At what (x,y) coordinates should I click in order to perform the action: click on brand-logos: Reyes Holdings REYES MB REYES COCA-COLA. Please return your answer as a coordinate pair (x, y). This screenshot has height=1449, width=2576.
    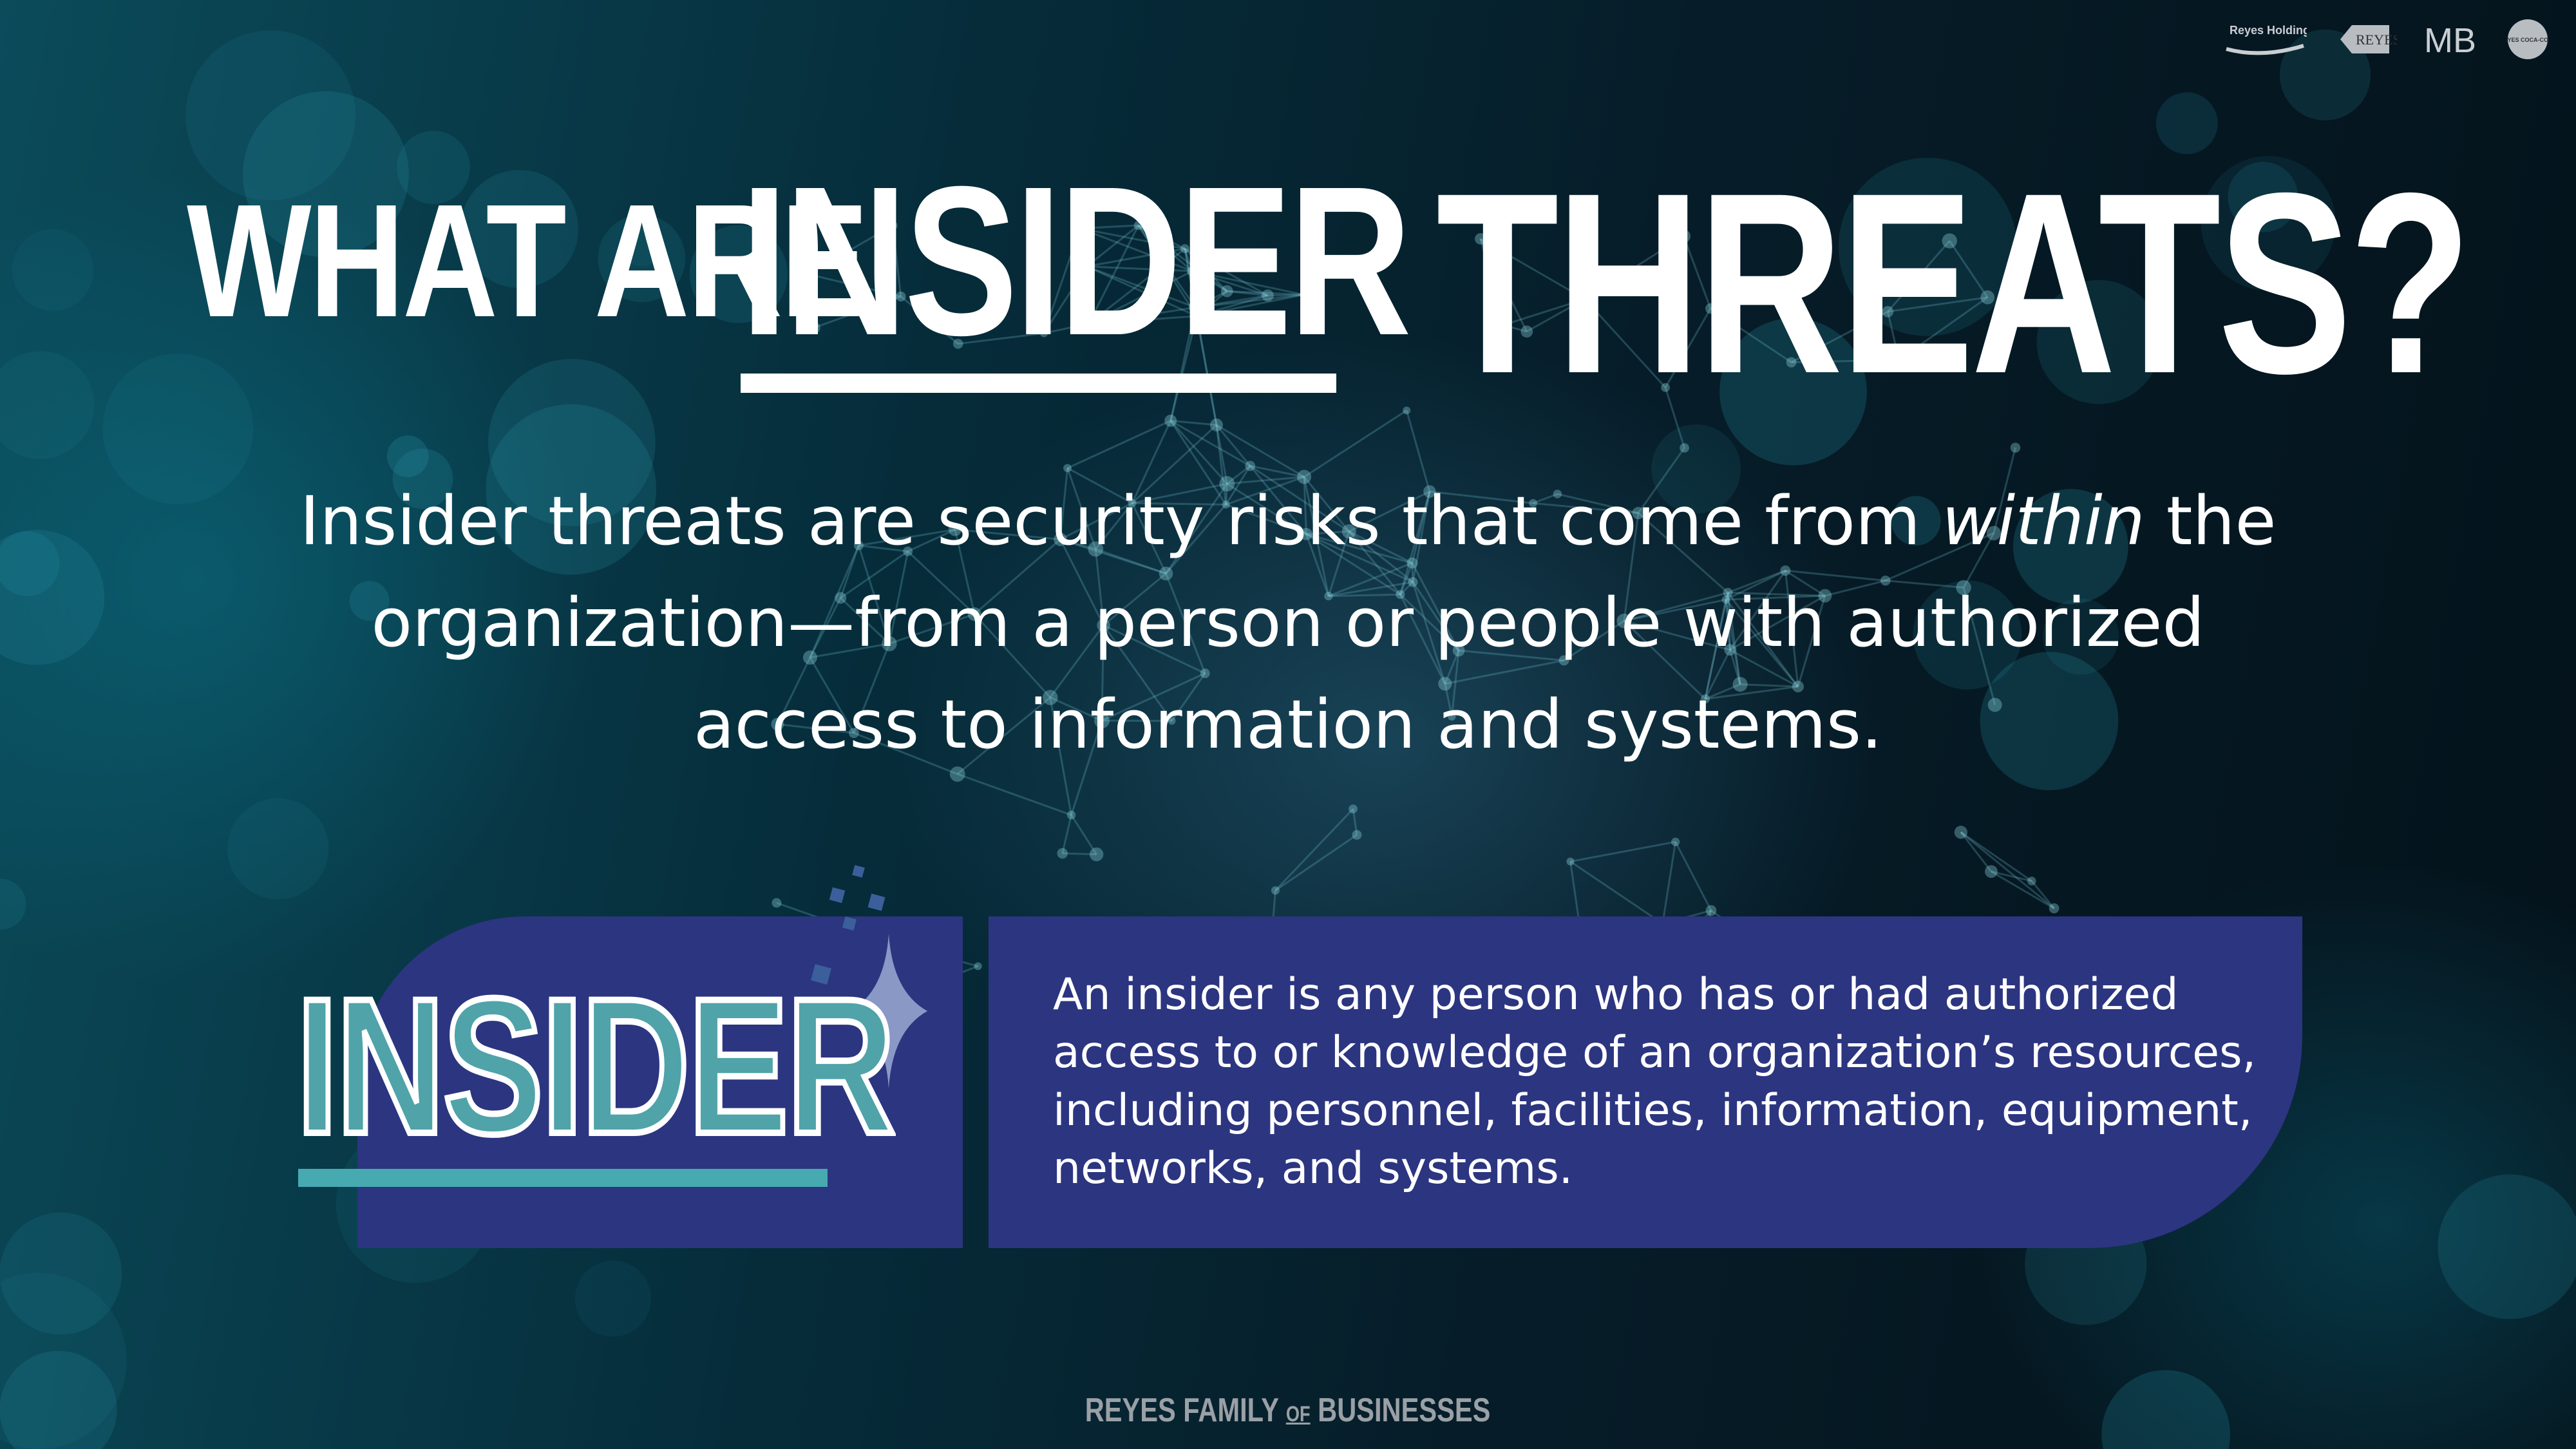
    Looking at the image, I should click on (2386, 40).